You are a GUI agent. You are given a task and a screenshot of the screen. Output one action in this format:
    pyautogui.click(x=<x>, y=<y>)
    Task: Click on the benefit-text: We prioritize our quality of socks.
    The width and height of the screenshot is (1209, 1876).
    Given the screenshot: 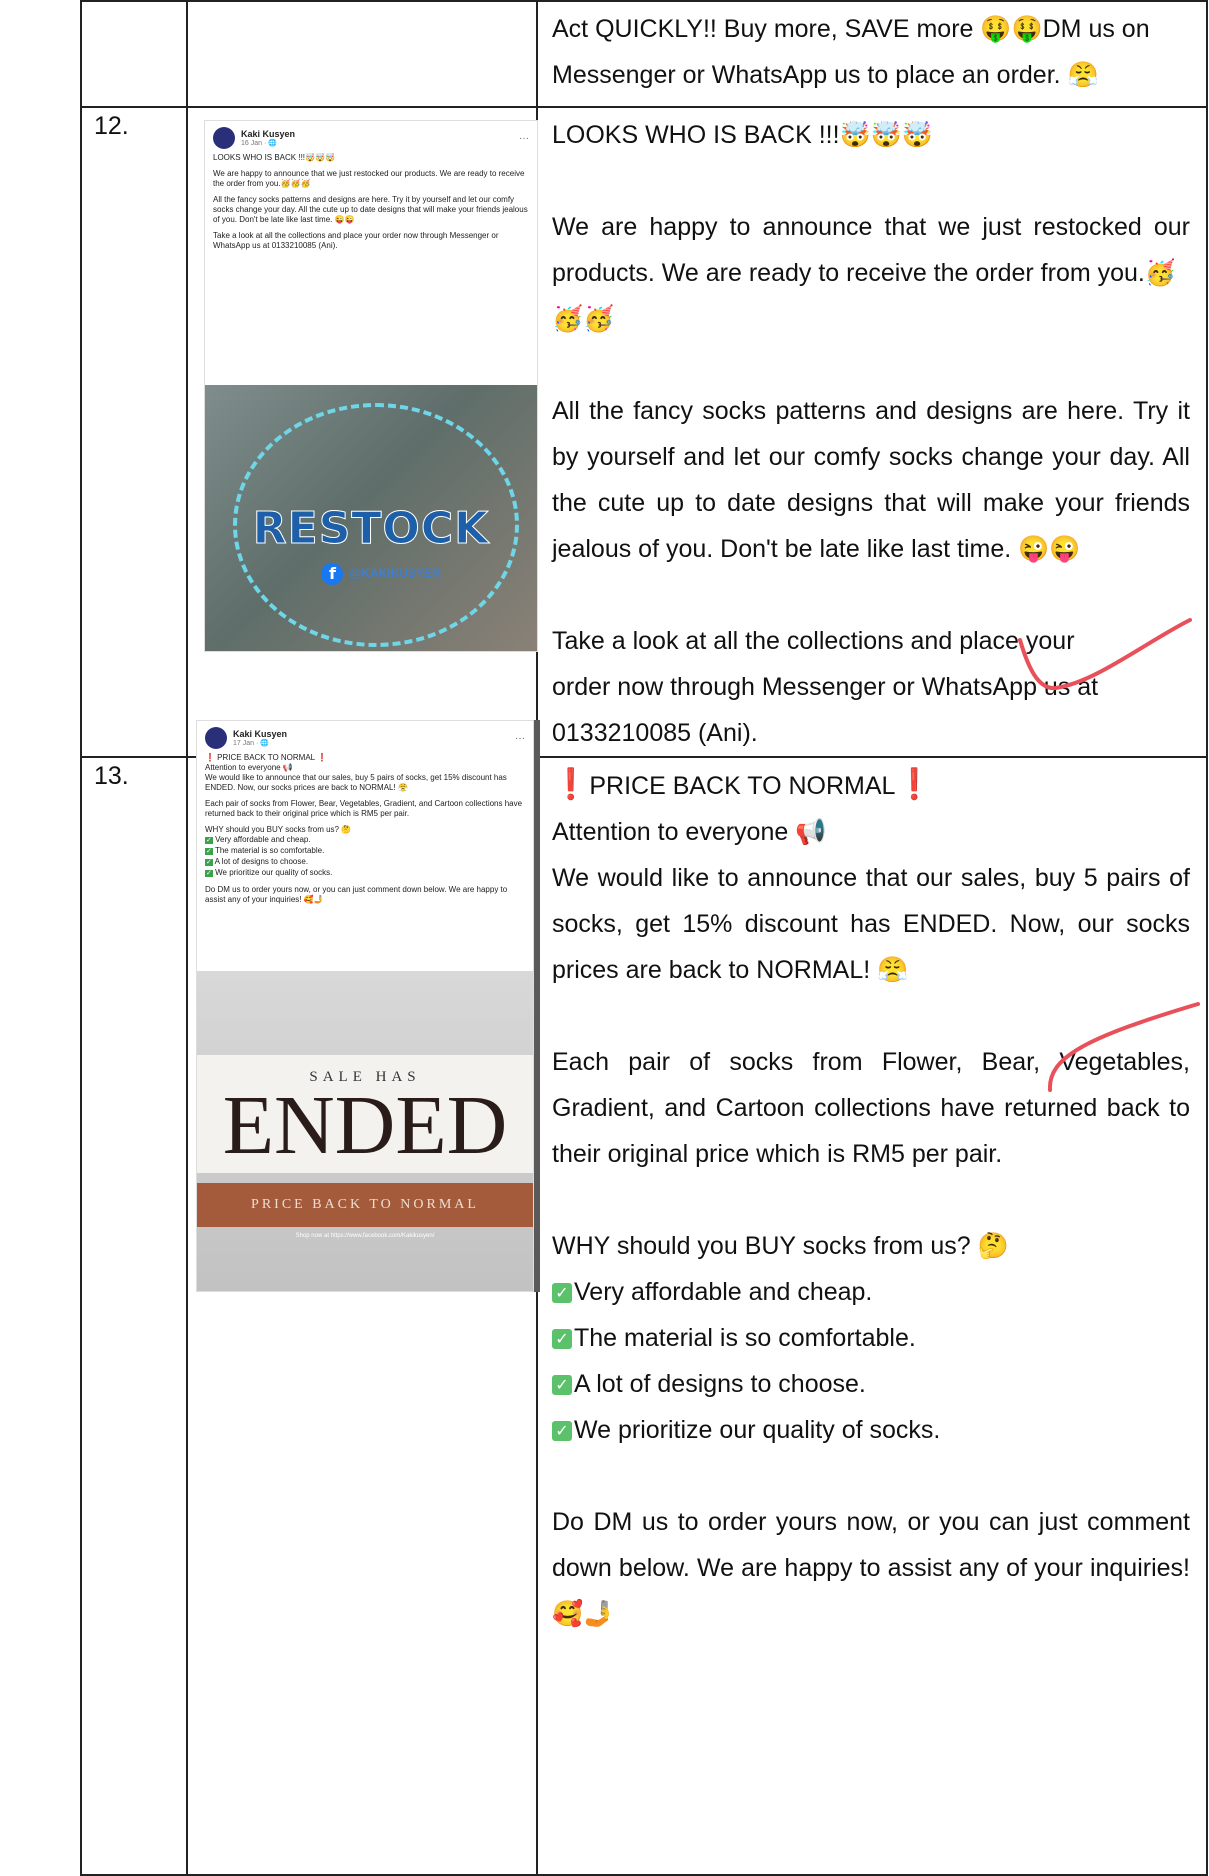 What is the action you would take?
    pyautogui.click(x=757, y=1430)
    